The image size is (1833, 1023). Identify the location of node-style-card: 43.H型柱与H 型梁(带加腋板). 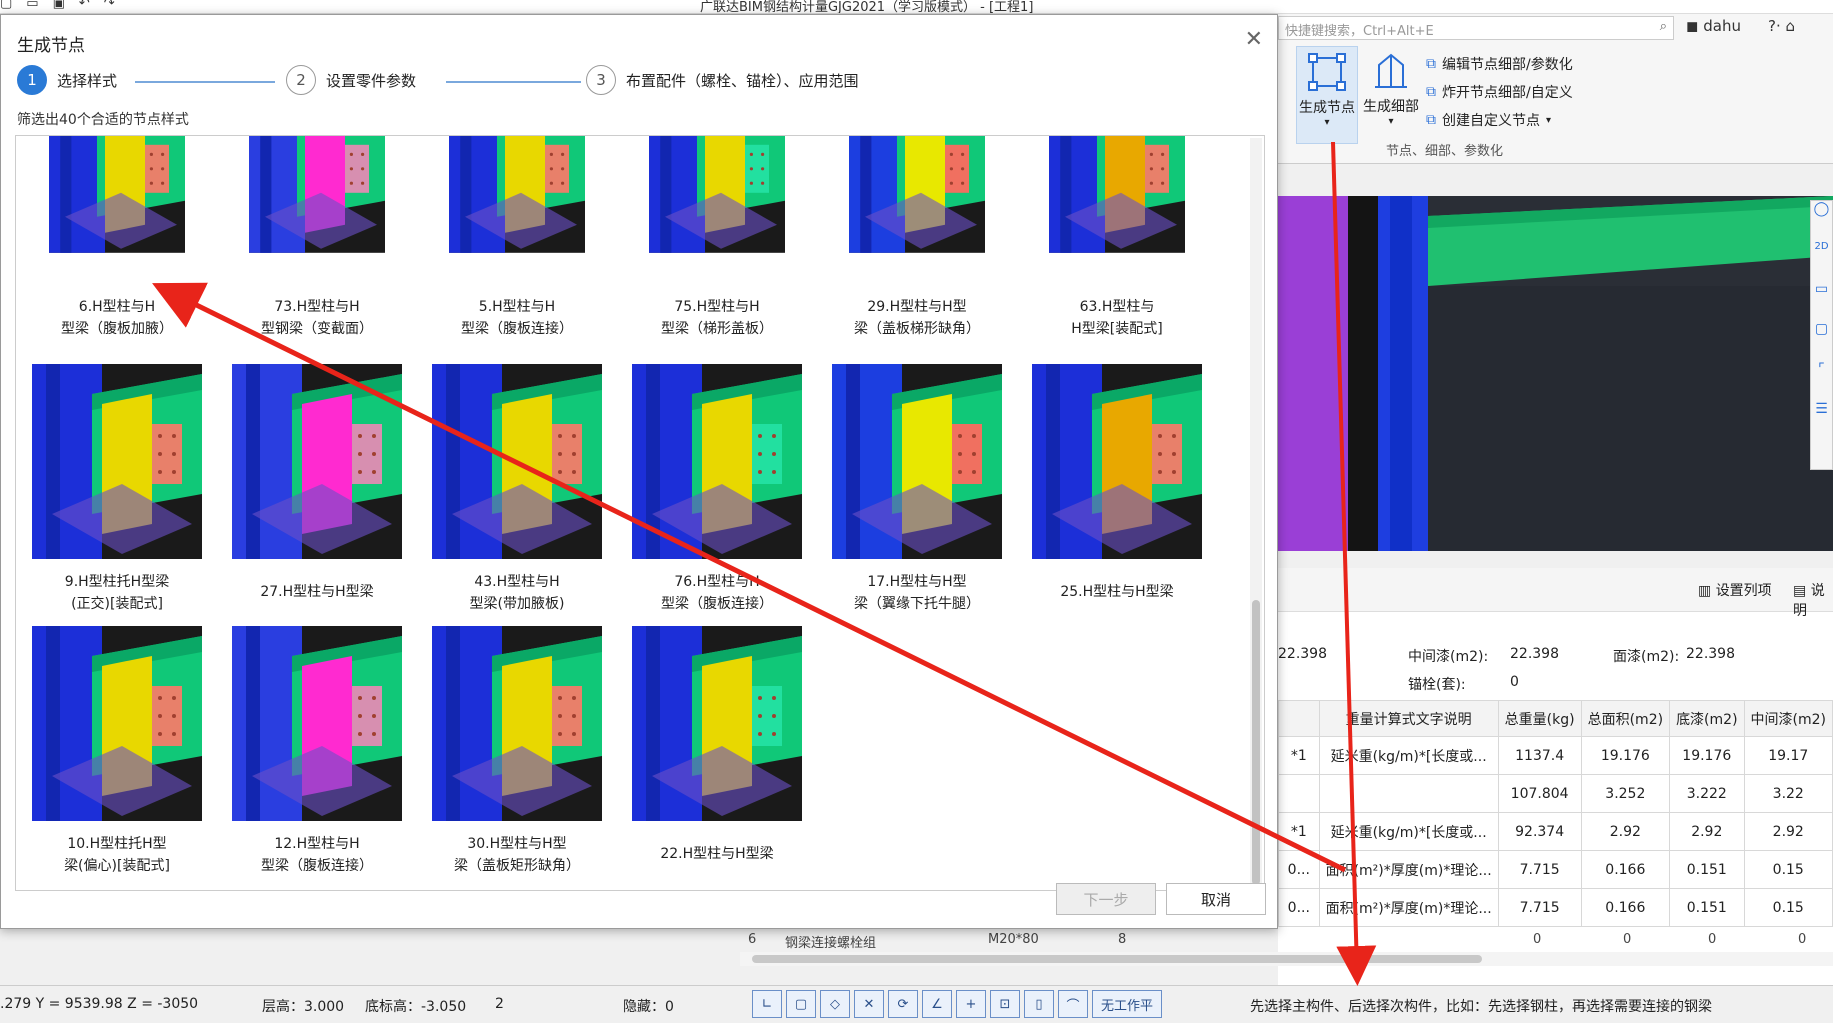
(517, 489).